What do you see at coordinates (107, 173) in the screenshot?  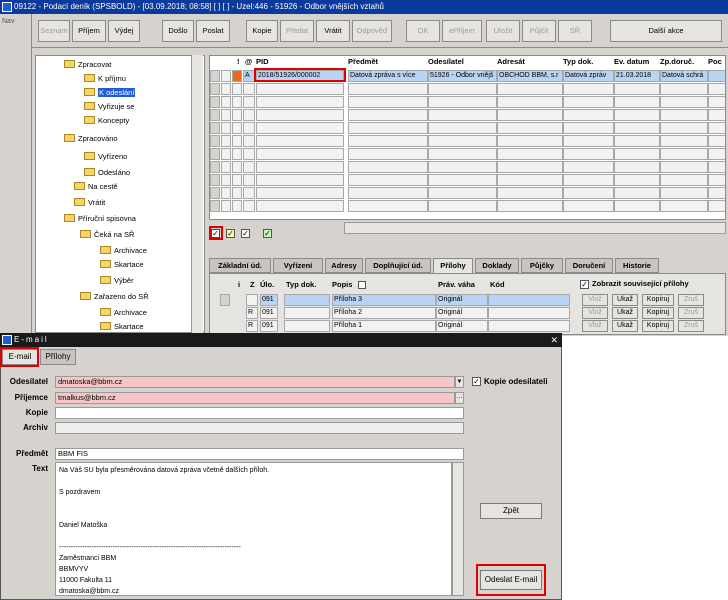 I see `tree-item-odeslano: Odesláno` at bounding box center [107, 173].